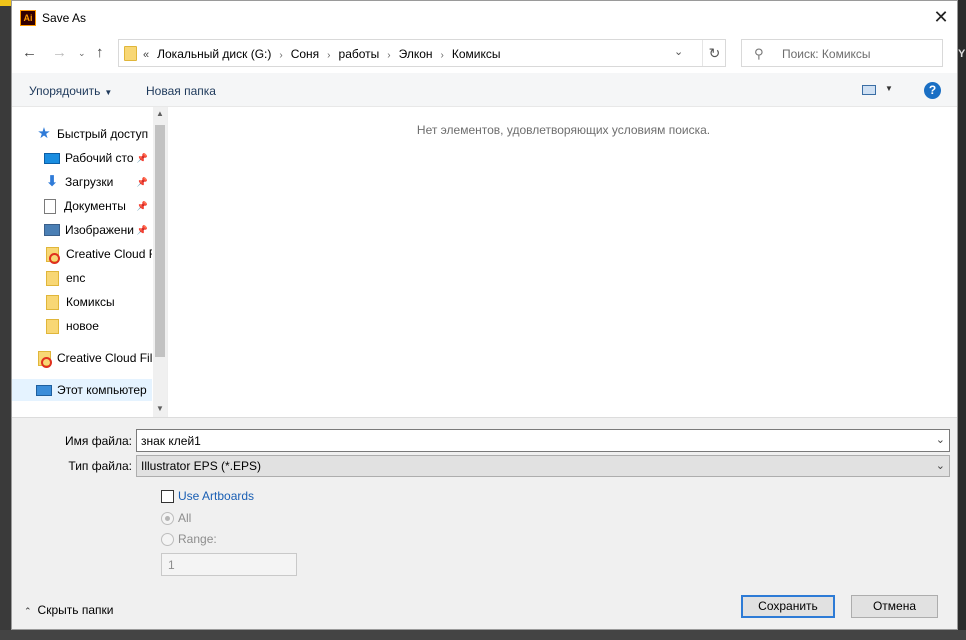 The image size is (966, 640). Describe the element at coordinates (160, 408) in the screenshot. I see `scroll-down-icon: ▼` at that location.